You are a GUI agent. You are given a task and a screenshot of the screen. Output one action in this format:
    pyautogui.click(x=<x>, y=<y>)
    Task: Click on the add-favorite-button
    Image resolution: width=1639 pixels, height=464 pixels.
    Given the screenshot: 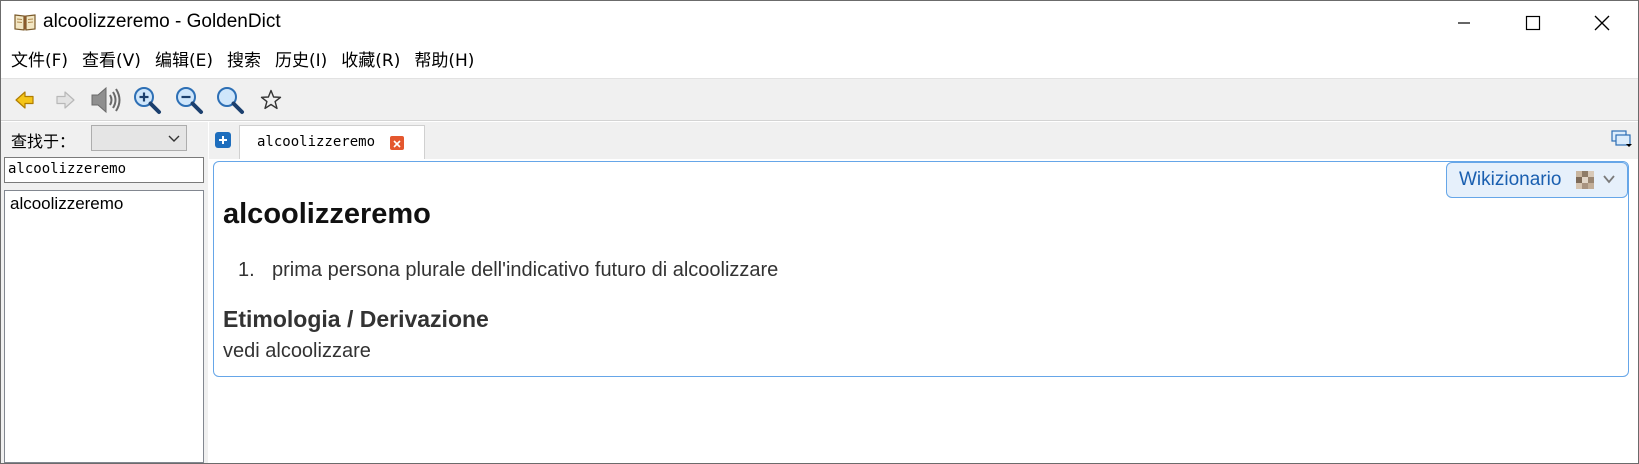 What is the action you would take?
    pyautogui.click(x=271, y=100)
    